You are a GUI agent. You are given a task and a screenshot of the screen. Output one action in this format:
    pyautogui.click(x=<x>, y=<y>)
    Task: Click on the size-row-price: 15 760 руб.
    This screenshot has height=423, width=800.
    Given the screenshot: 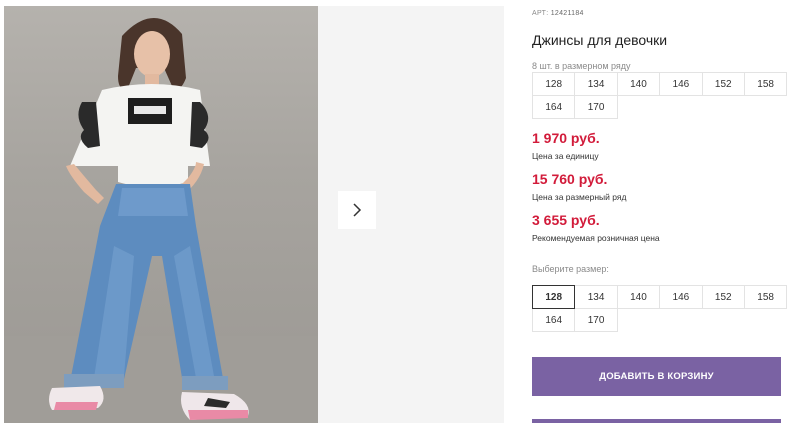 What is the action you would take?
    pyautogui.click(x=570, y=179)
    